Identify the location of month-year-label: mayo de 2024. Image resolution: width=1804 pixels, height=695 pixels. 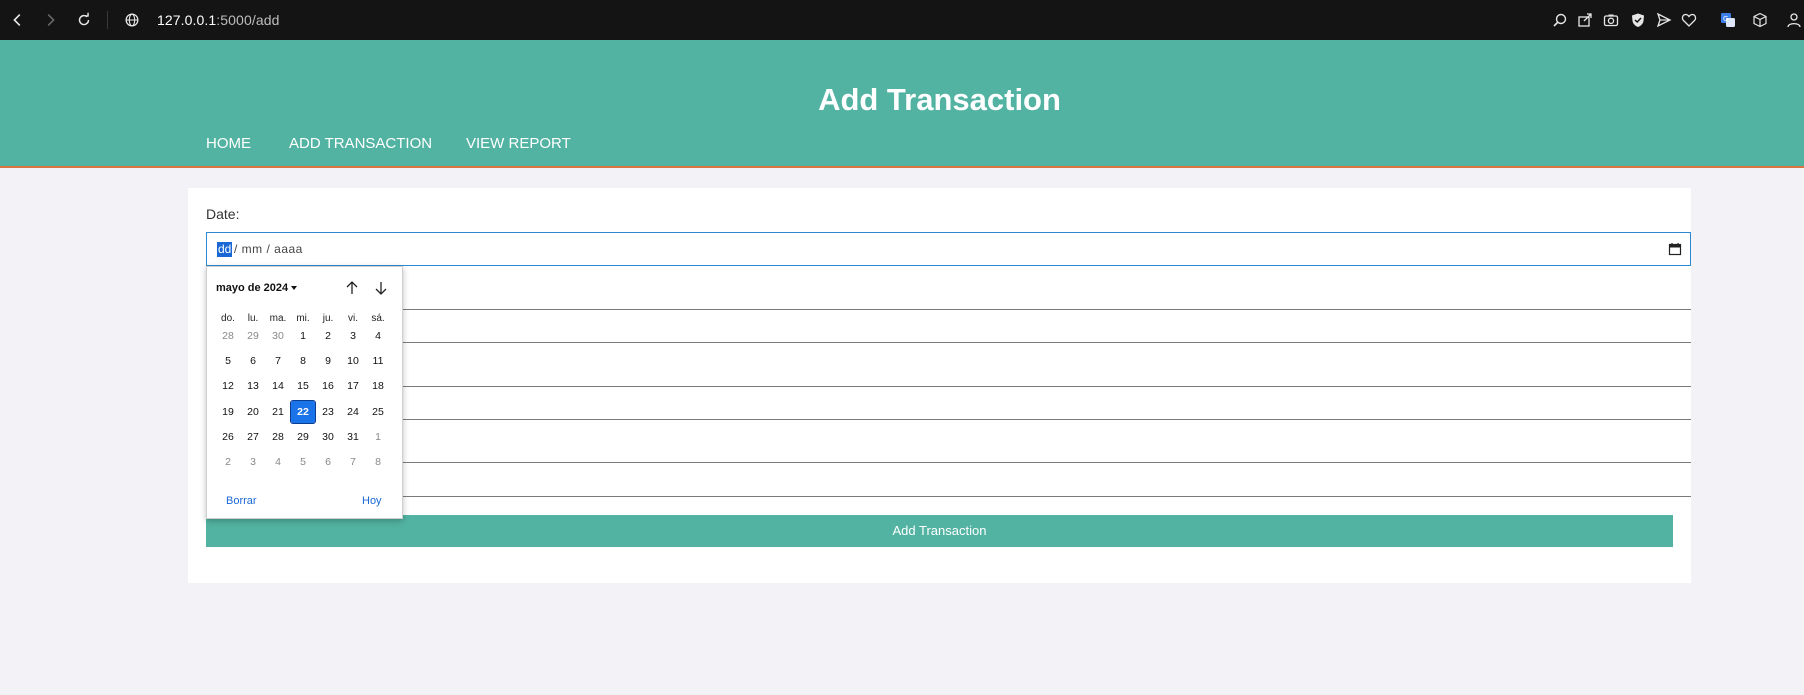
(252, 288).